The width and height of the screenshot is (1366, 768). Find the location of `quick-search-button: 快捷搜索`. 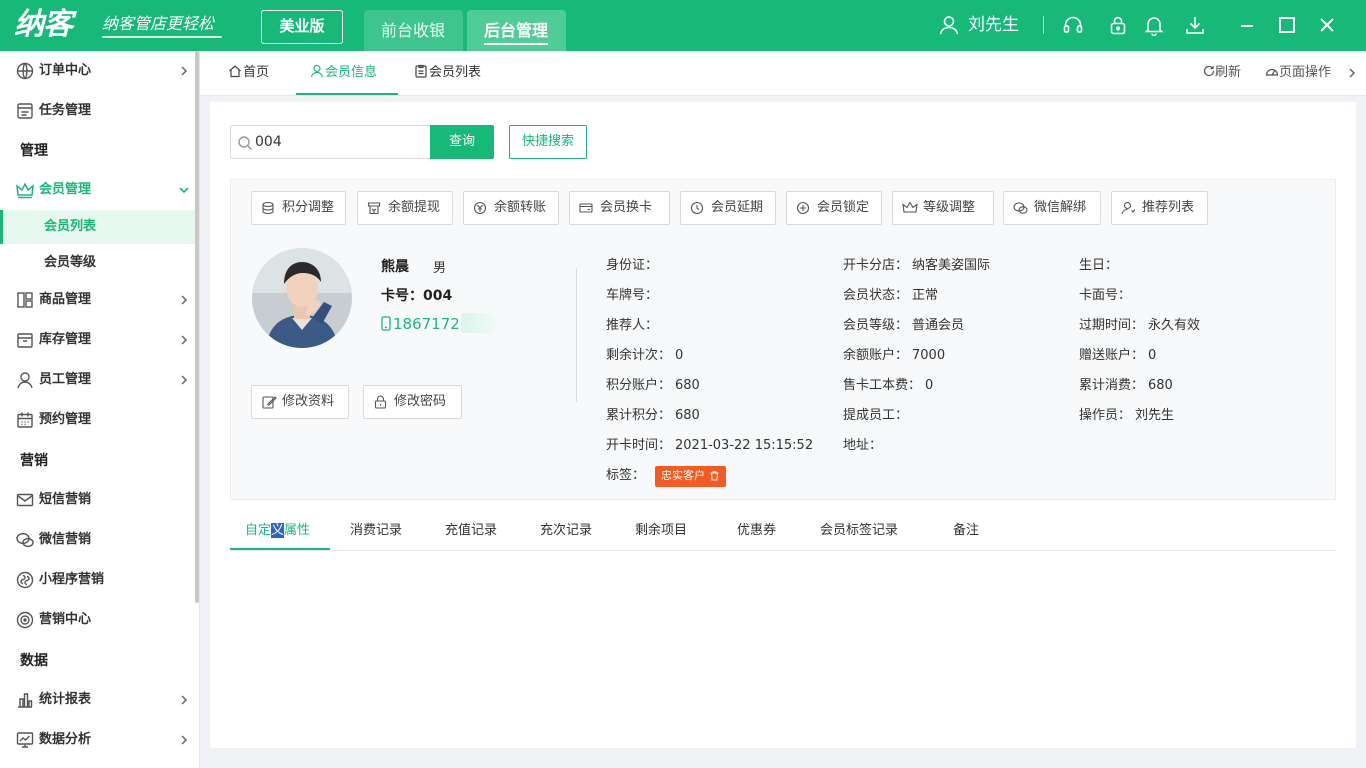

quick-search-button: 快捷搜索 is located at coordinates (548, 142).